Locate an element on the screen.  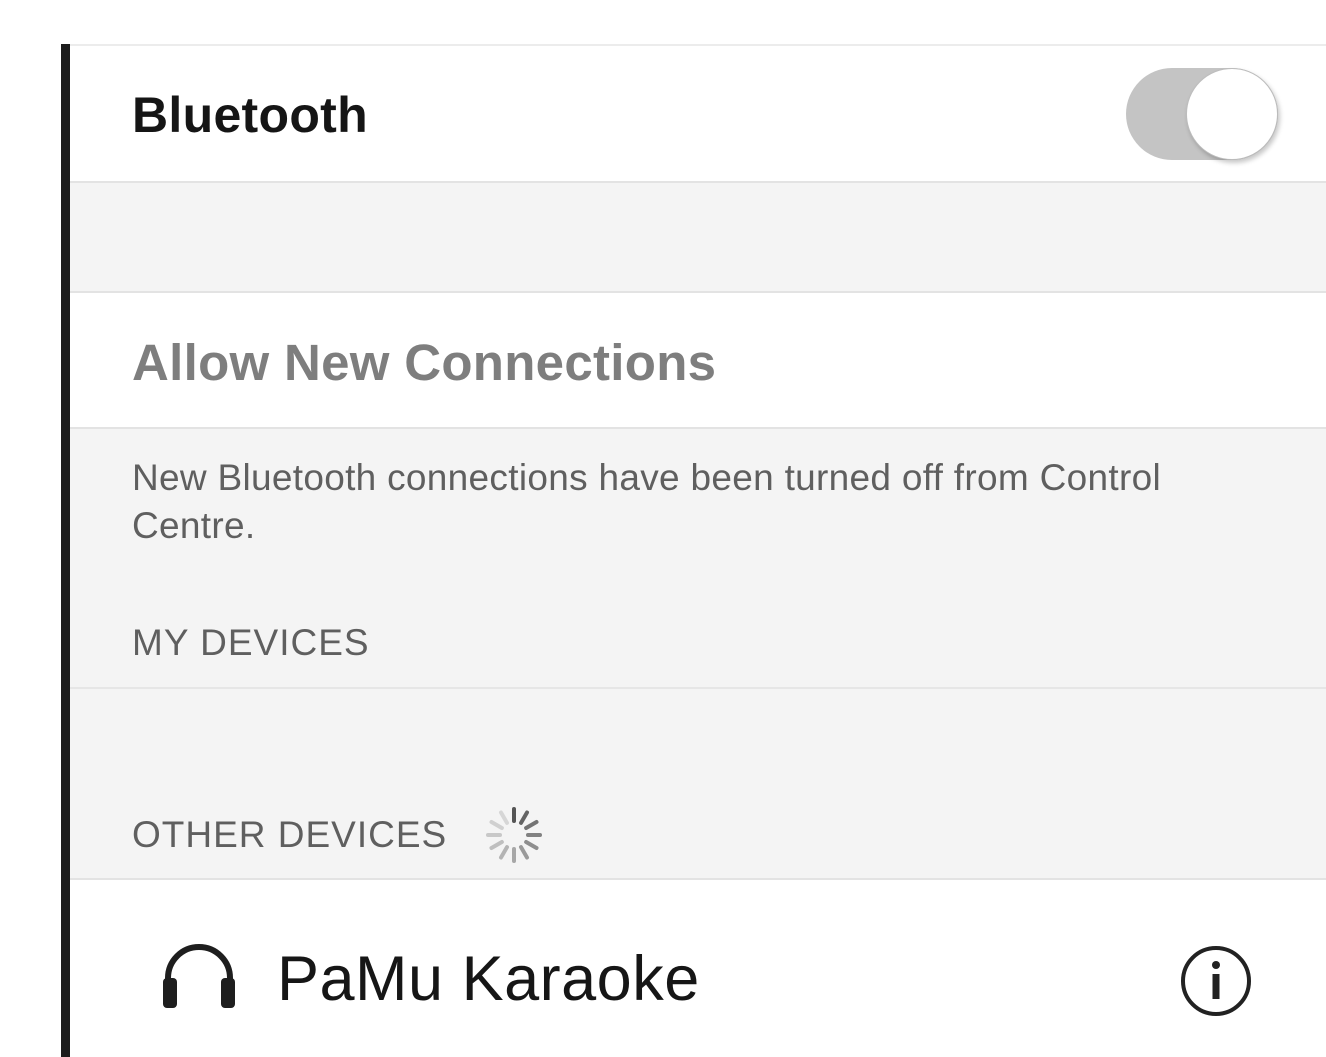
device-name: PaMu Karaoke is located at coordinates (488, 979).